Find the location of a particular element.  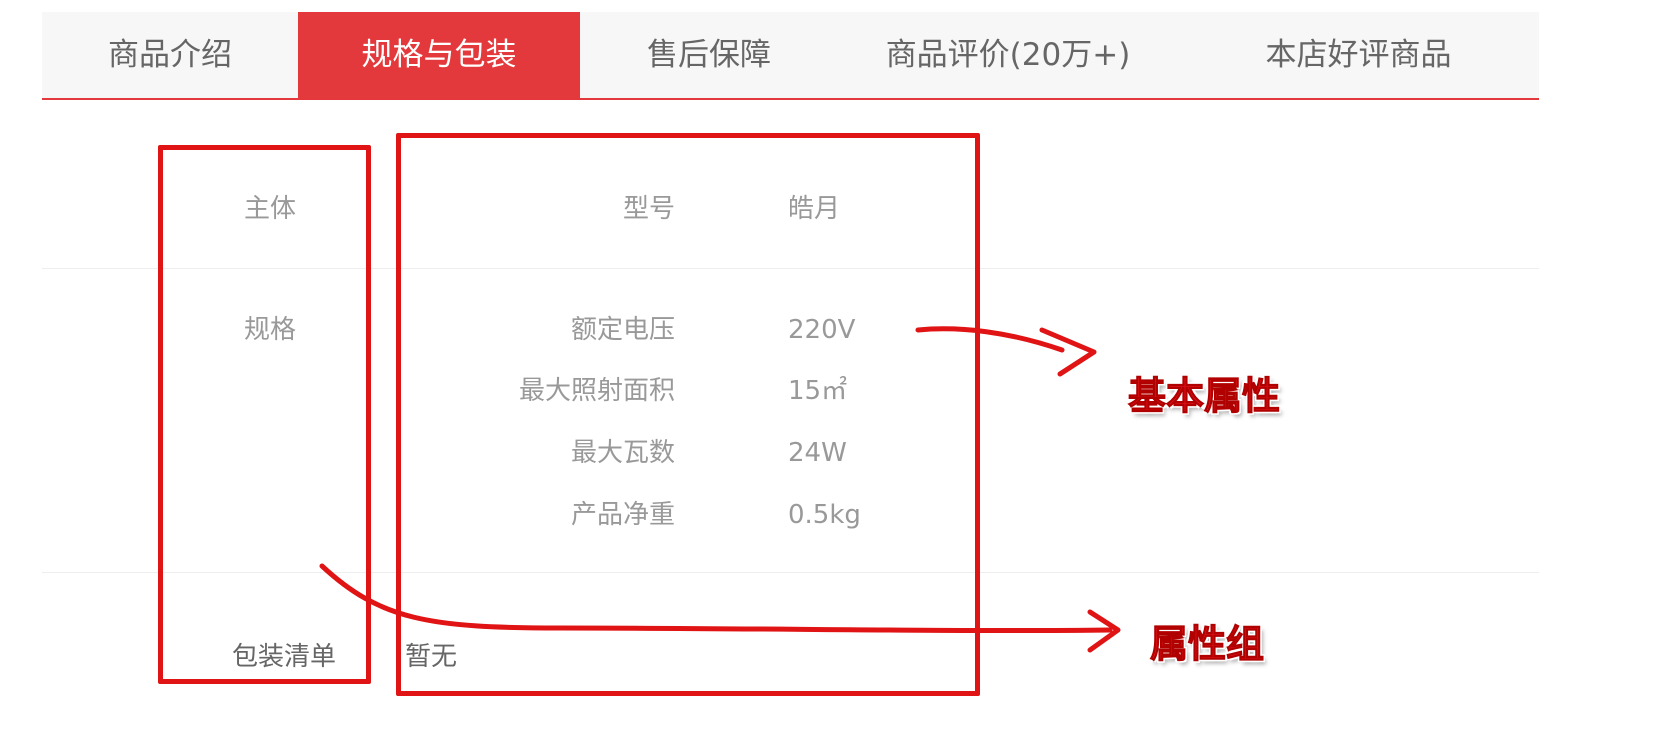

annotation-basic-attributes: 基本属性 is located at coordinates (1204, 396).